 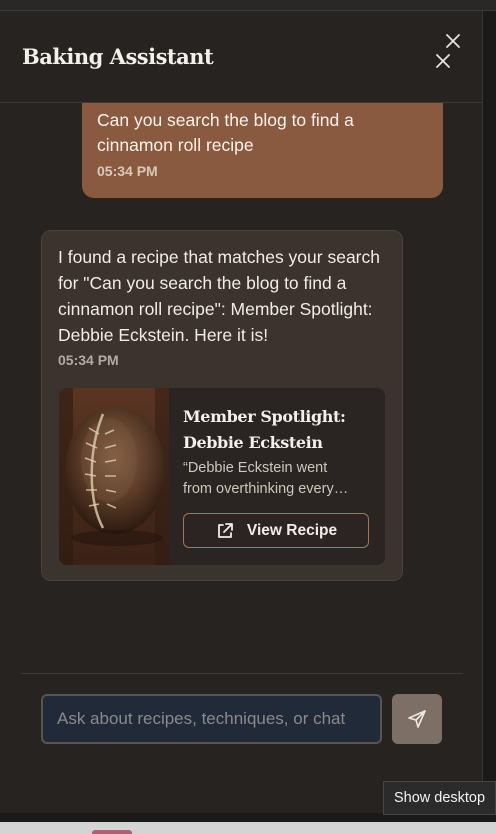 I want to click on user-message-time: 05:34 PM, so click(x=127, y=171).